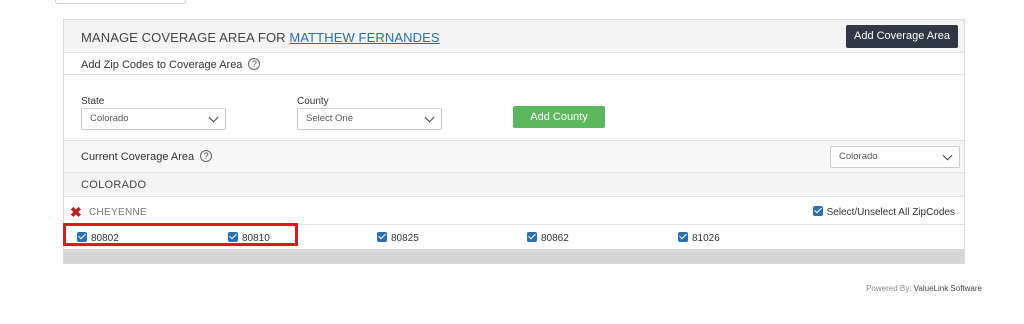  What do you see at coordinates (329, 118) in the screenshot?
I see `county-select-value: Select One` at bounding box center [329, 118].